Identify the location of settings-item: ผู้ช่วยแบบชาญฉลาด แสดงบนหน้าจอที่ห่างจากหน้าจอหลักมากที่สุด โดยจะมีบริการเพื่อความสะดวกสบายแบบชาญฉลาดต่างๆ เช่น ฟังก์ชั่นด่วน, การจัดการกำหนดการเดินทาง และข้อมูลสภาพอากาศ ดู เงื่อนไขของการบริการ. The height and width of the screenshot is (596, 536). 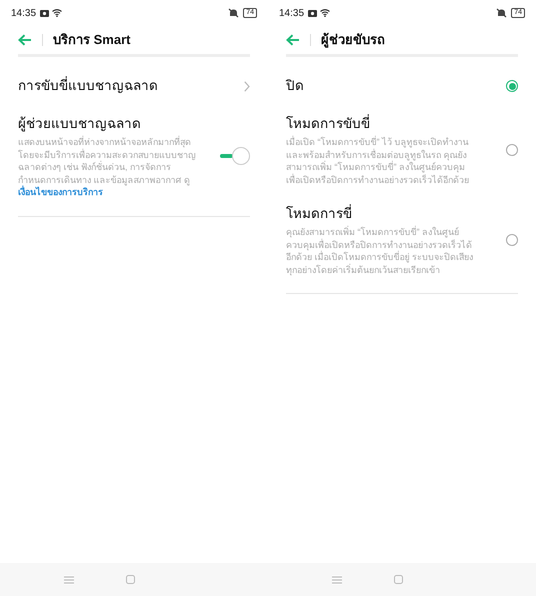
(134, 156).